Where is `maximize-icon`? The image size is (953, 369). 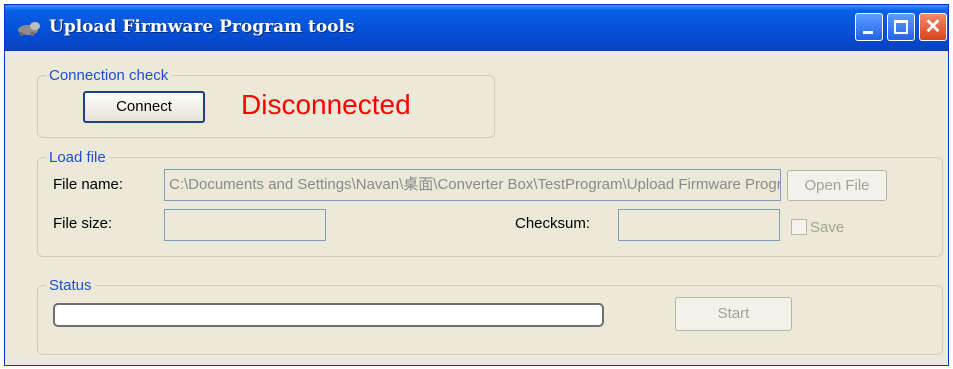
maximize-icon is located at coordinates (901, 27).